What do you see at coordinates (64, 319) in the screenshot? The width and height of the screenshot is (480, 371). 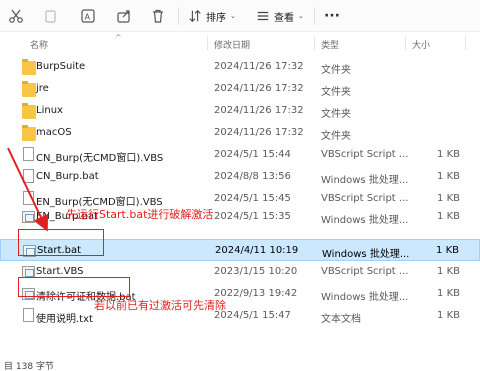 I see `file-name: 使用说明.txt` at bounding box center [64, 319].